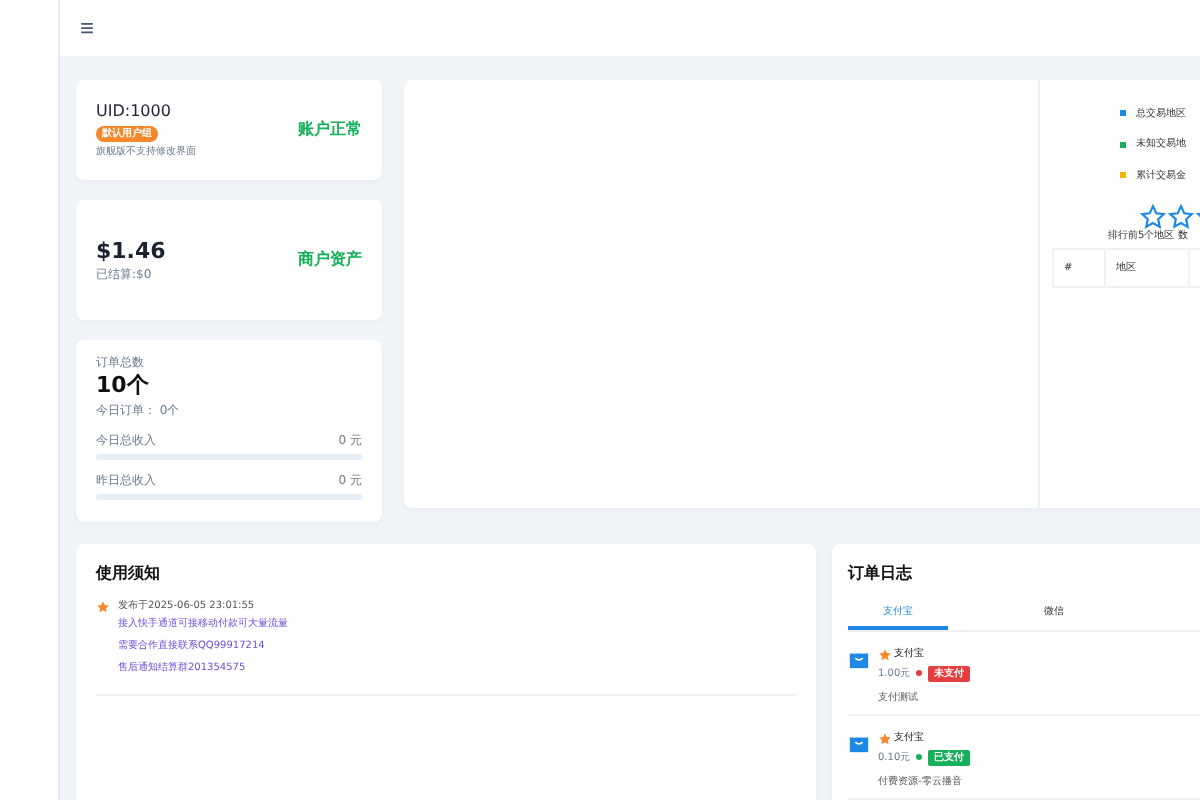  What do you see at coordinates (131, 250) in the screenshot?
I see `balance-amount: $1.46` at bounding box center [131, 250].